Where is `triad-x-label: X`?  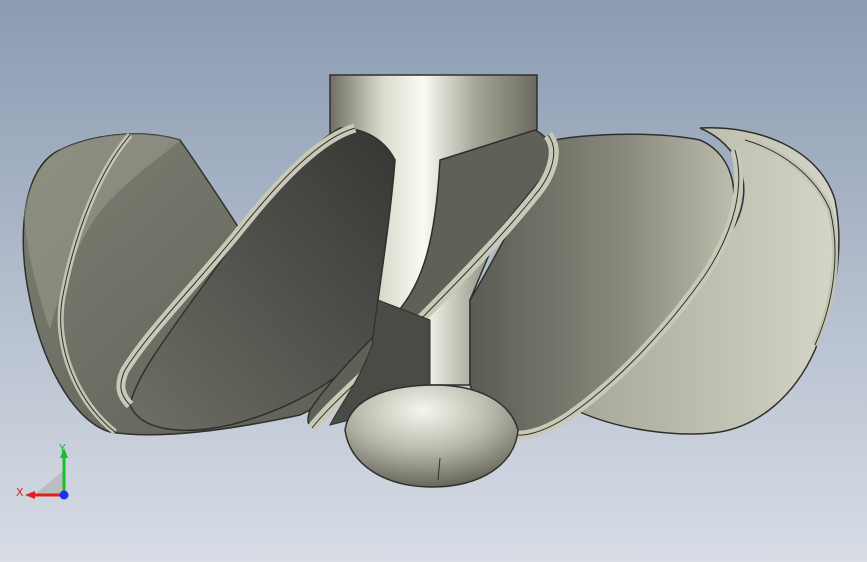 triad-x-label: X is located at coordinates (20, 492).